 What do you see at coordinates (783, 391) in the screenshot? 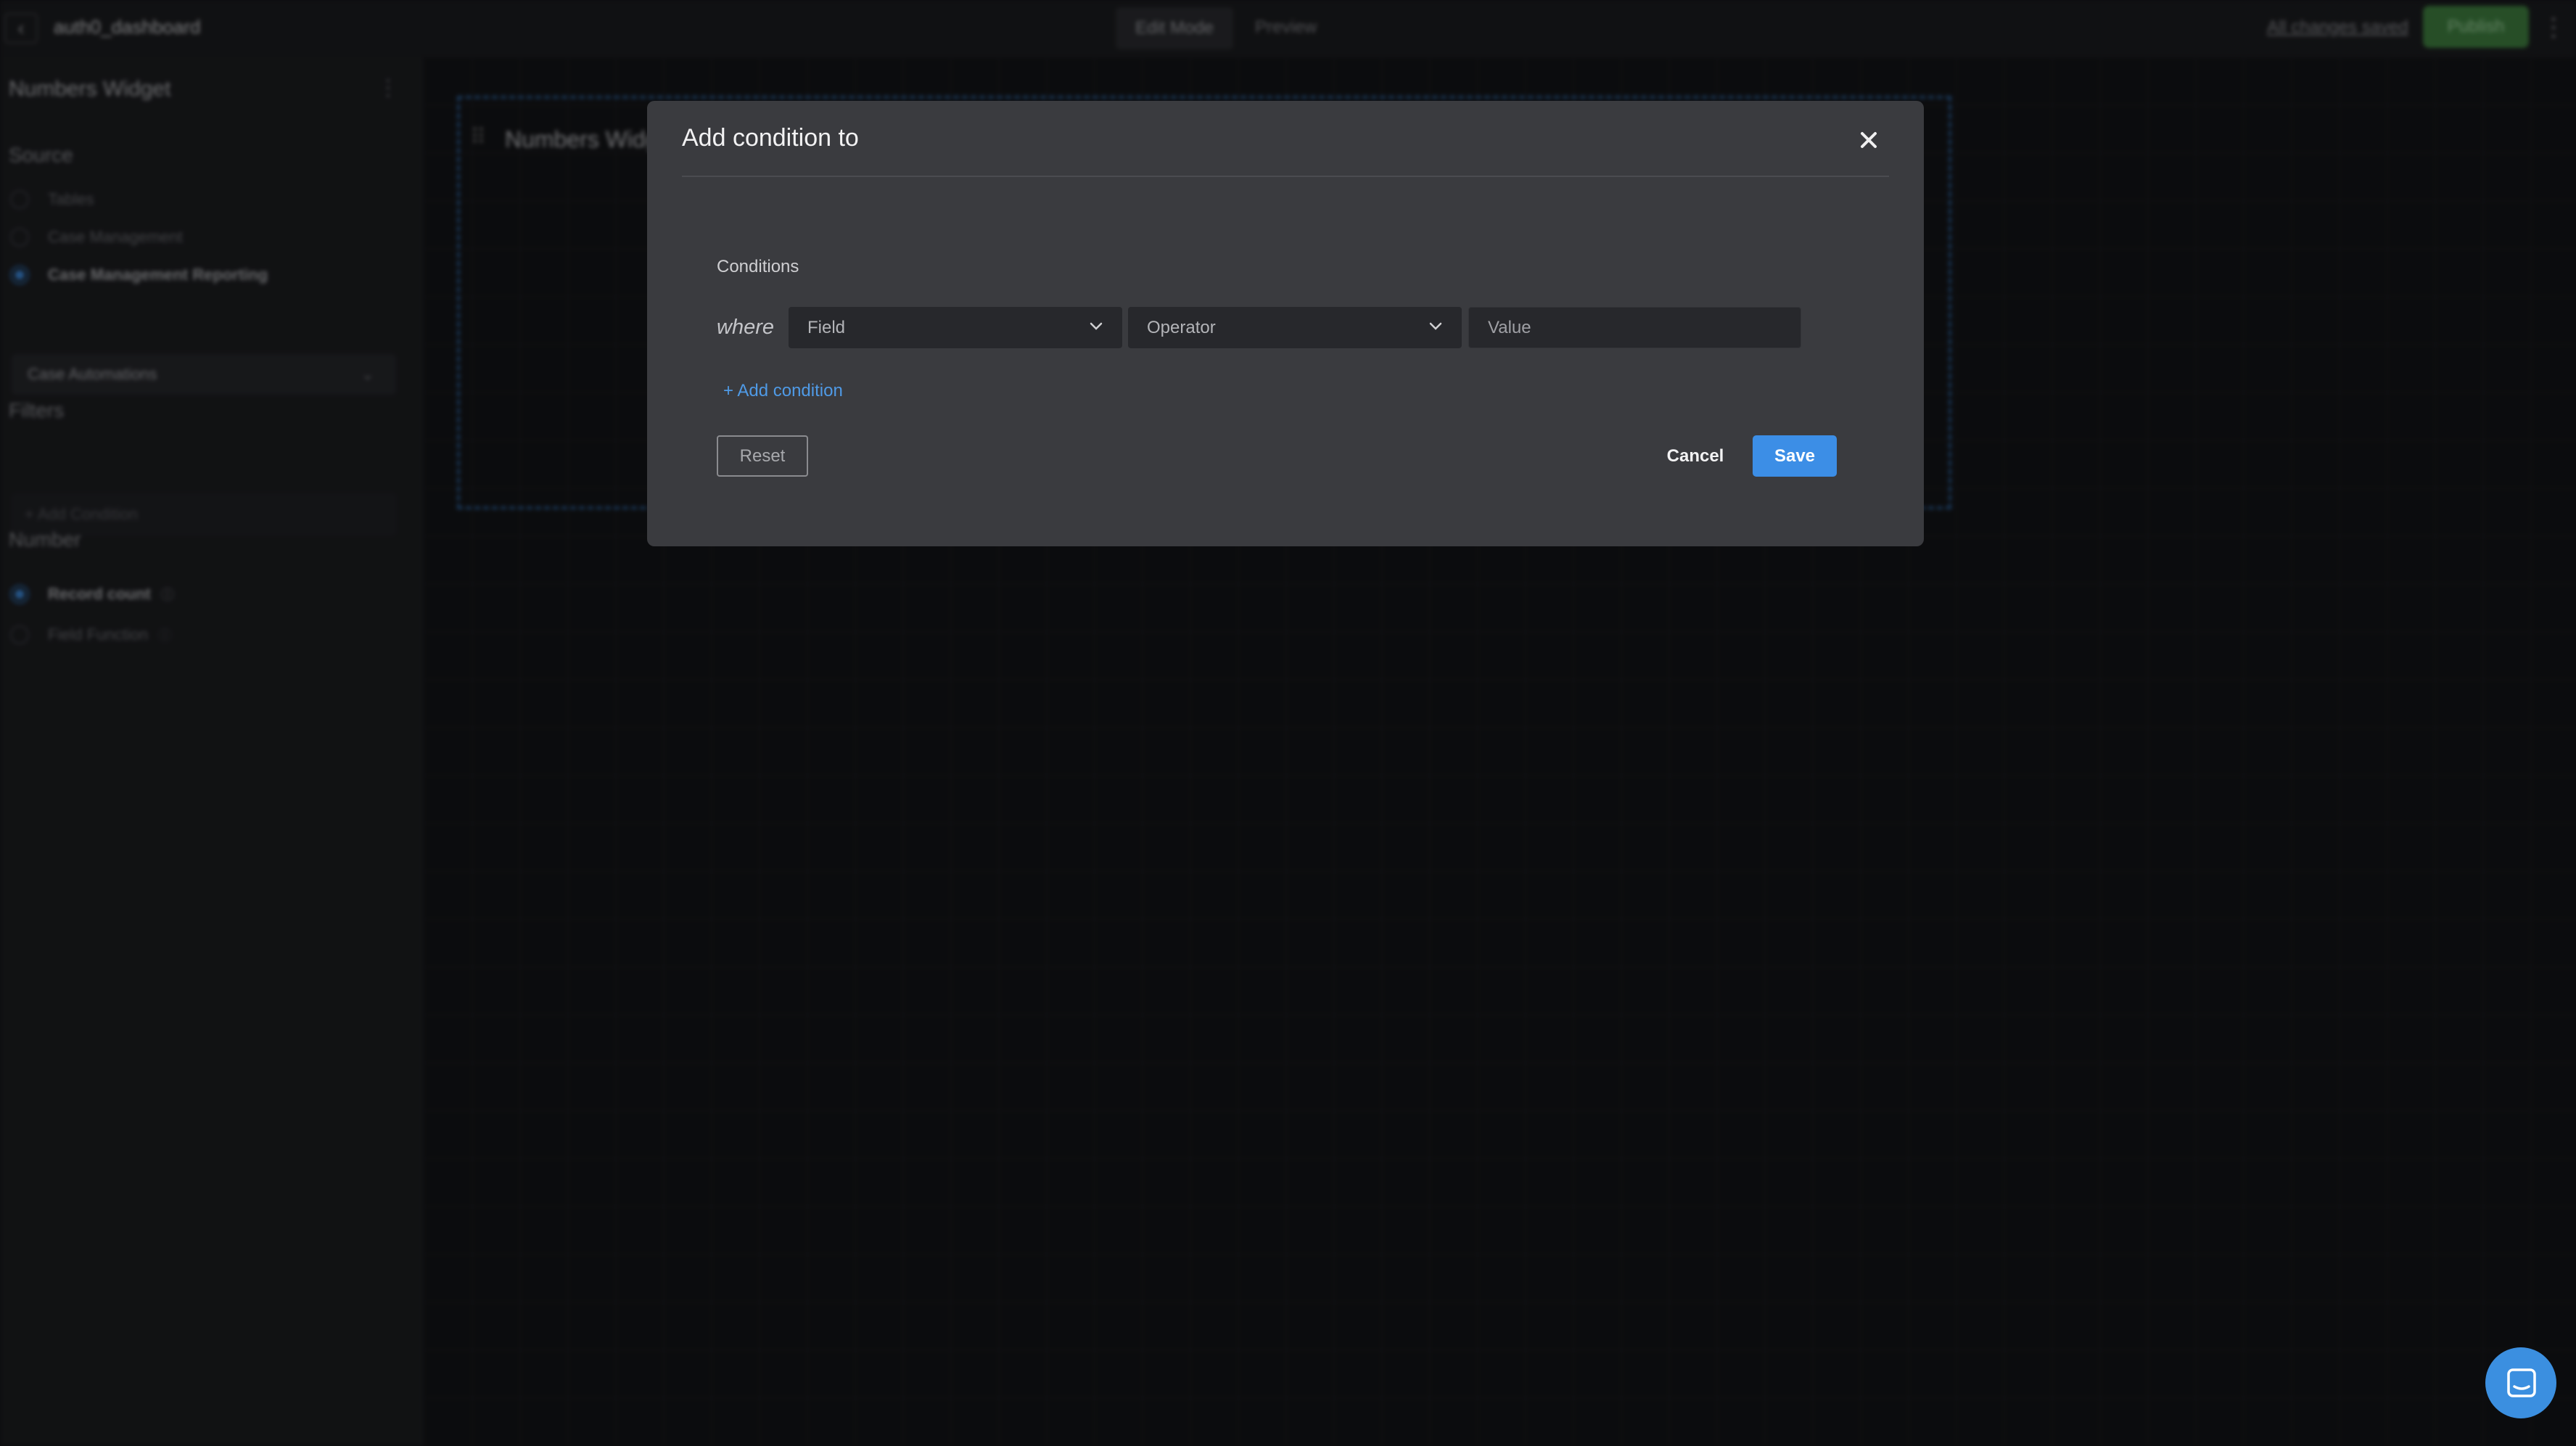
I see `add-condition-link: + Add condition` at bounding box center [783, 391].